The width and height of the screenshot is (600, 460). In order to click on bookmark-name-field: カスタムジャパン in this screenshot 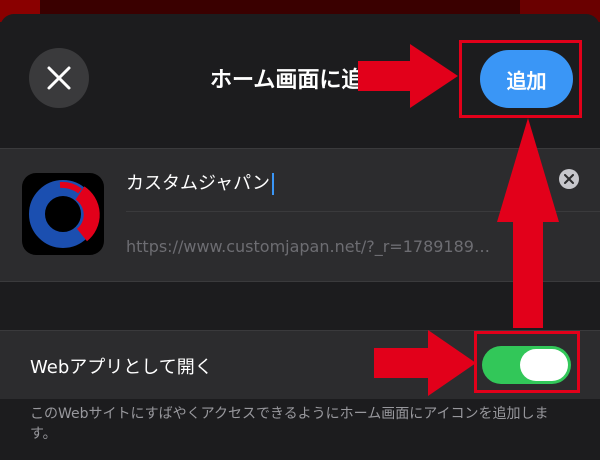, I will do `click(200, 182)`.